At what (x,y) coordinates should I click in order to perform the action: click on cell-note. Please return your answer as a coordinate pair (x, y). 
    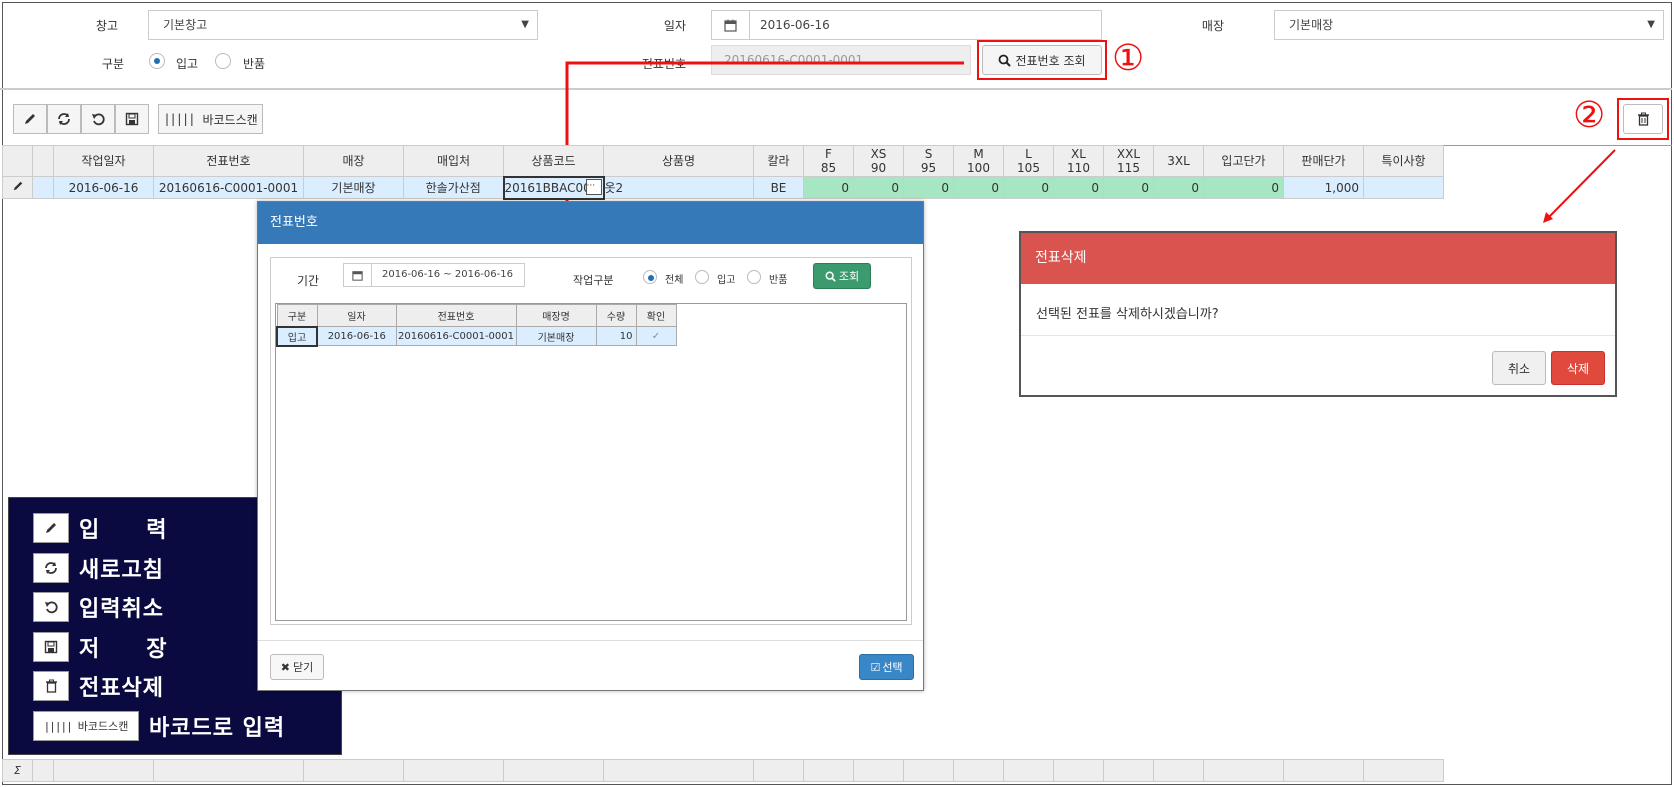
    Looking at the image, I should click on (1403, 187).